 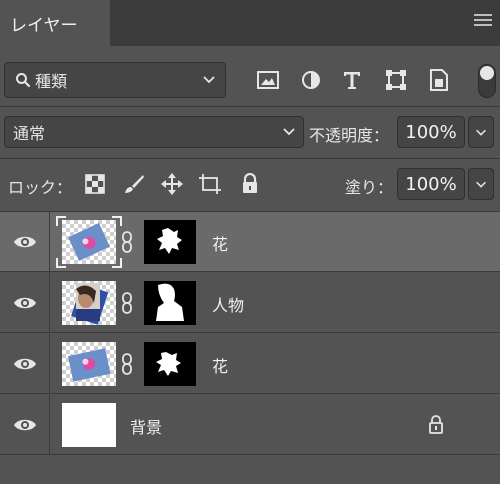 I want to click on filter-kind-label: 種類, so click(x=51, y=81).